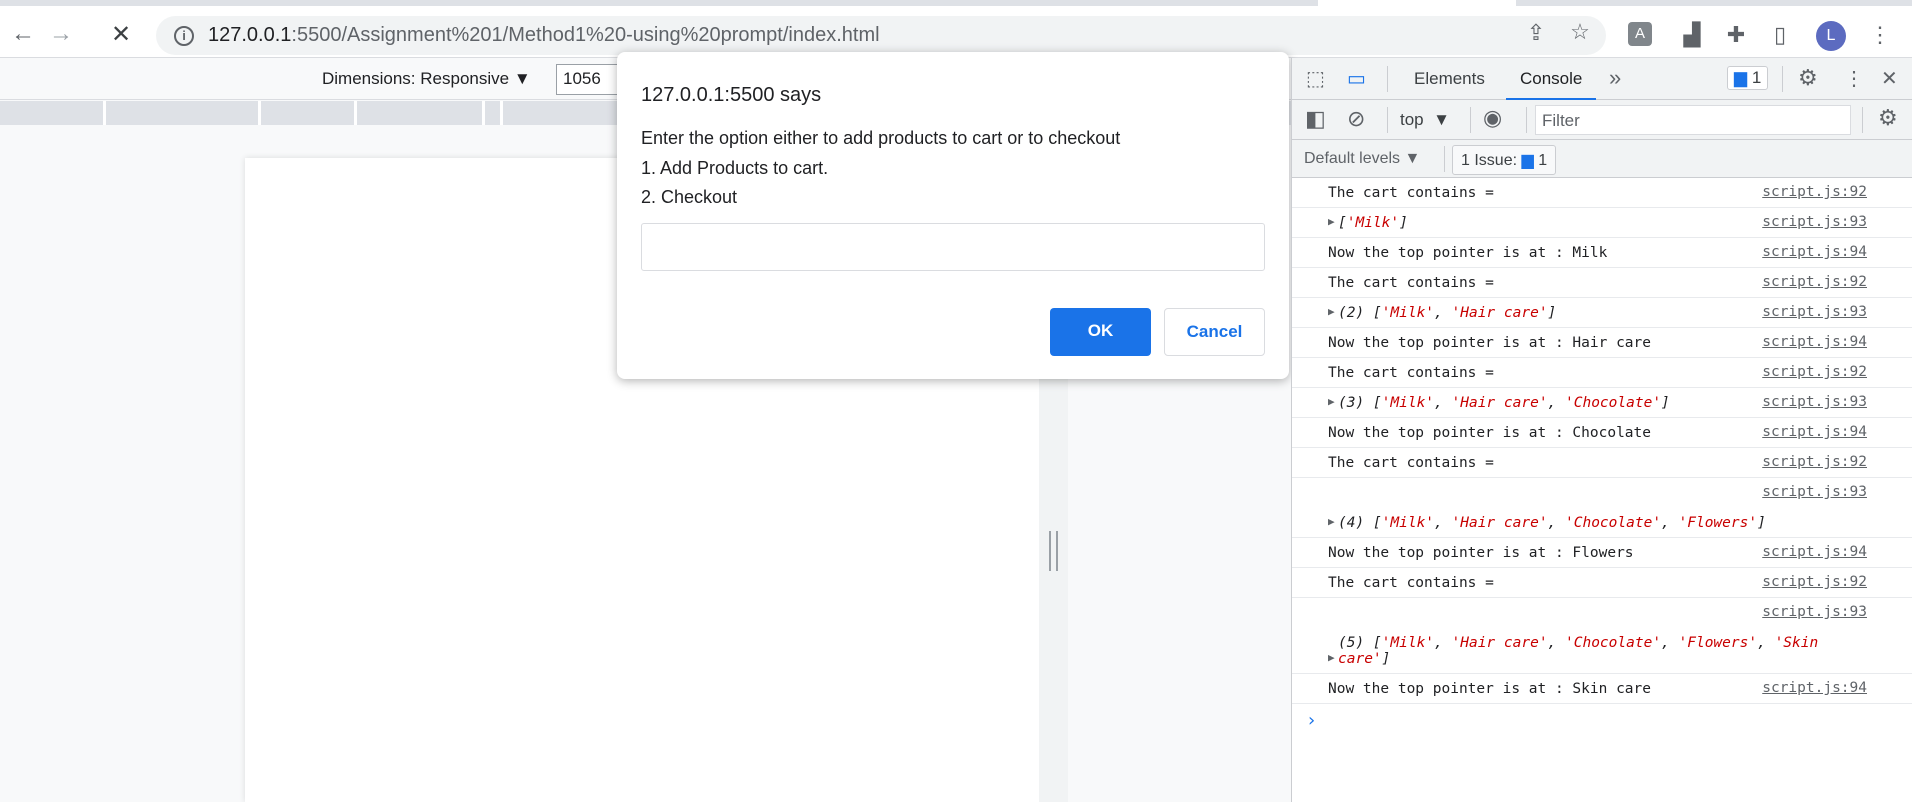  Describe the element at coordinates (1536, 33) in the screenshot. I see `share-icon: ⇪` at that location.